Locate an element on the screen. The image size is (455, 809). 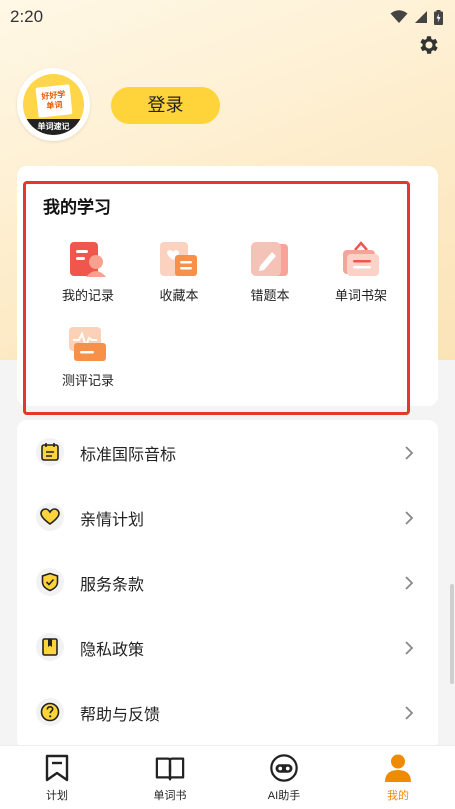
heart-icon is located at coordinates (50, 517).